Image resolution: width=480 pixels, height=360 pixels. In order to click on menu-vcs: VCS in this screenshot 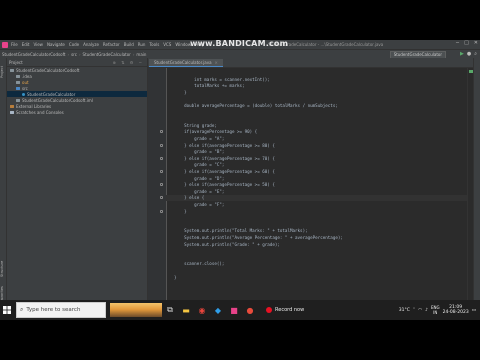, I will do `click(167, 44)`.